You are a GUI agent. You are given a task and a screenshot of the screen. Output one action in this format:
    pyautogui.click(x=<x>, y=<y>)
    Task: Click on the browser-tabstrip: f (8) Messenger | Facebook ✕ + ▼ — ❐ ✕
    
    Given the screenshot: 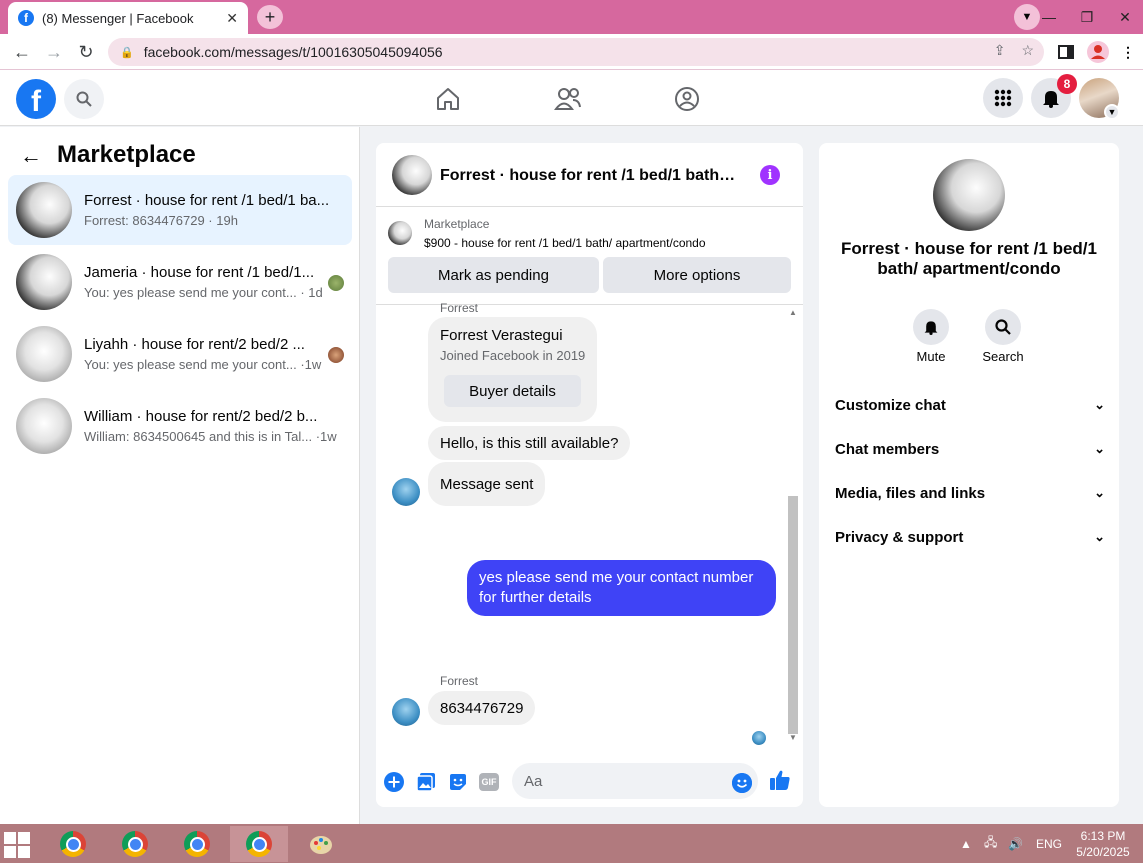 What is the action you would take?
    pyautogui.click(x=571, y=17)
    